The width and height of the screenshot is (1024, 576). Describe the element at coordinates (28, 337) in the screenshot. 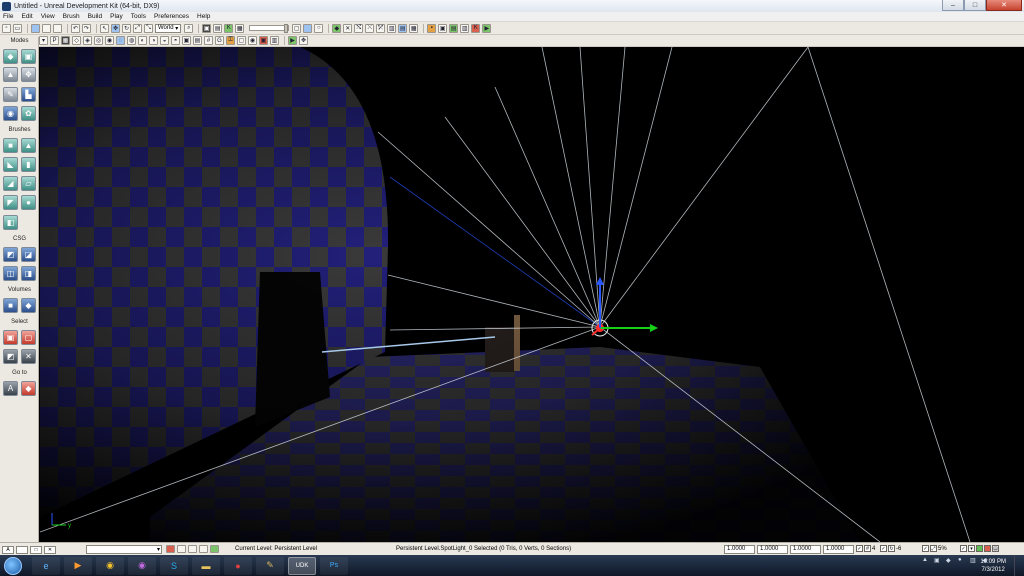

I see `select-none-icon: ▢` at that location.